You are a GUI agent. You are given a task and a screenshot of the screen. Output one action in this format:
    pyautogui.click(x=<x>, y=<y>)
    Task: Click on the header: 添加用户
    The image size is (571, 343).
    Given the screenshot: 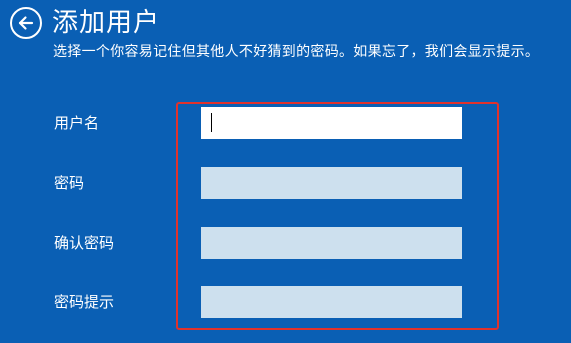 What is the action you would take?
    pyautogui.click(x=85, y=23)
    